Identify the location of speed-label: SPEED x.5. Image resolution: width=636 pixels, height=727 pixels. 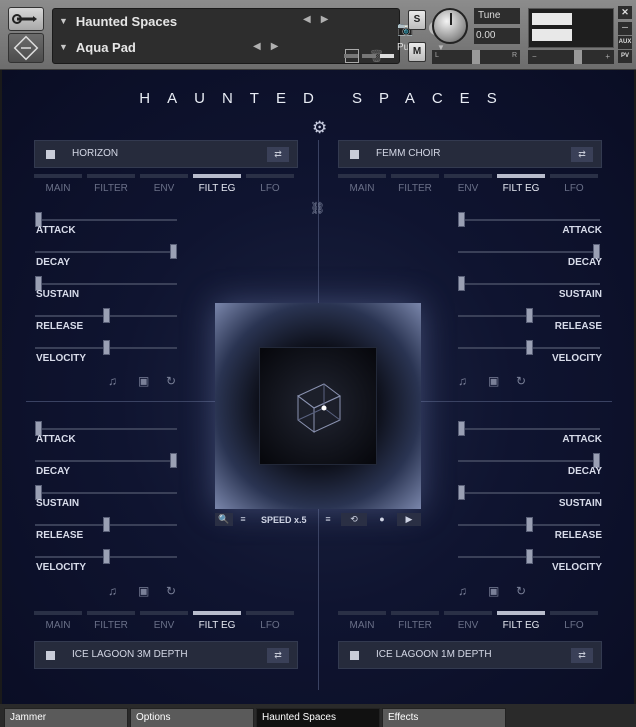
(284, 520).